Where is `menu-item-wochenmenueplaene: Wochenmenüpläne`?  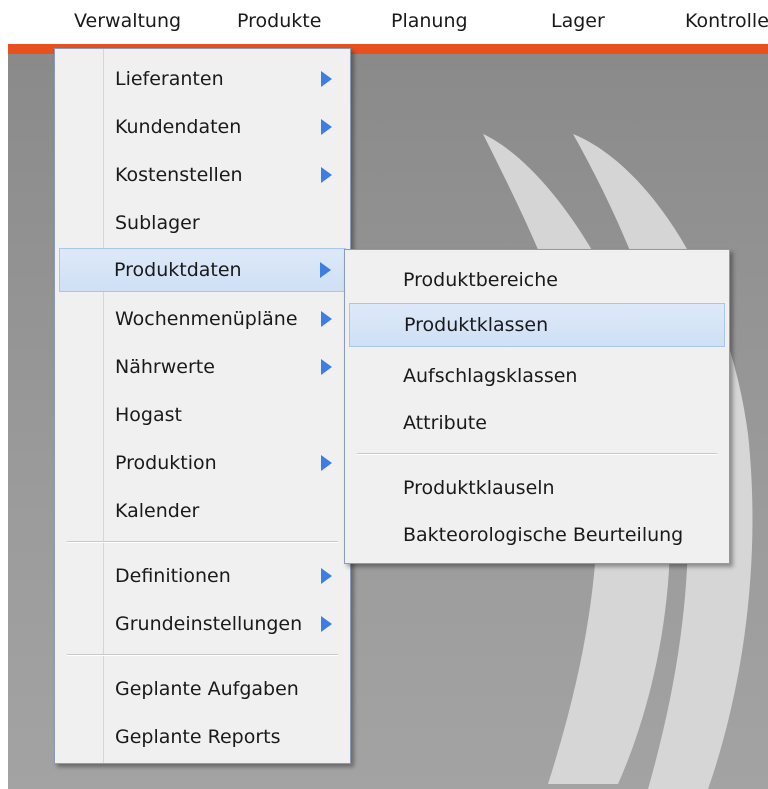
menu-item-wochenmenueplaene: Wochenmenüpläne is located at coordinates (202, 319).